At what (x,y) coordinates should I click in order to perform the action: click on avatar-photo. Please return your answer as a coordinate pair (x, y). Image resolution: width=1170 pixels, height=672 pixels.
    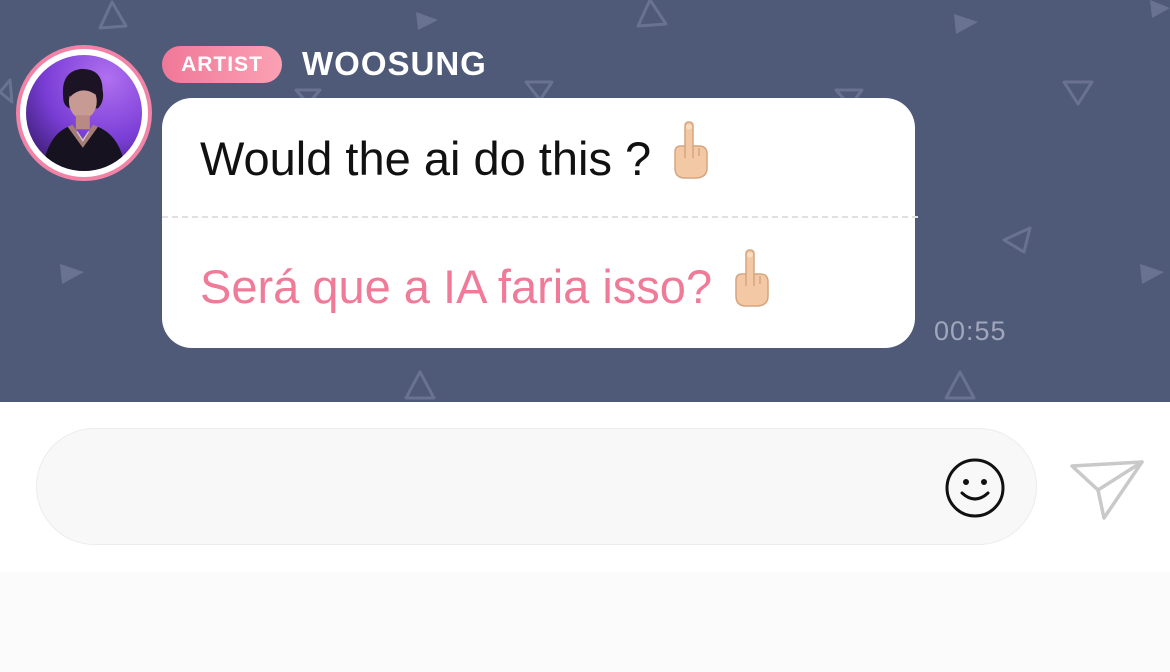
    Looking at the image, I should click on (84, 113).